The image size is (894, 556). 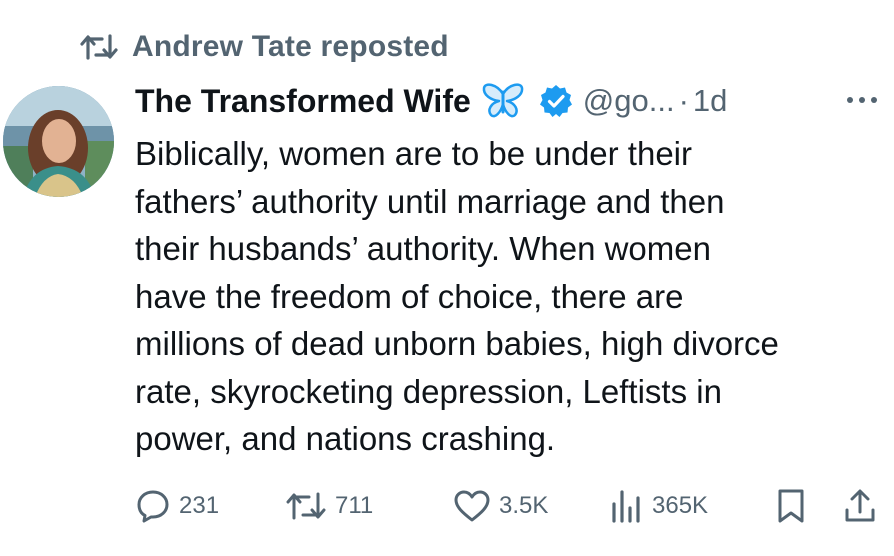 I want to click on repost-button: 711, so click(x=329, y=506).